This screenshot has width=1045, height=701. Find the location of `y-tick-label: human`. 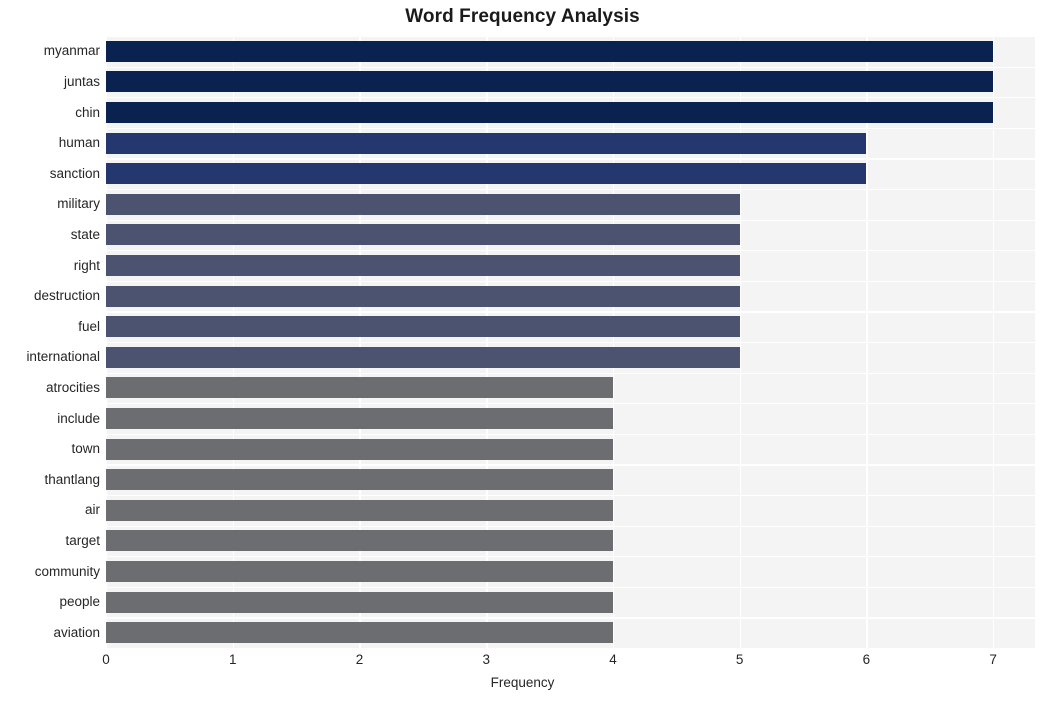

y-tick-label: human is located at coordinates (79, 143).